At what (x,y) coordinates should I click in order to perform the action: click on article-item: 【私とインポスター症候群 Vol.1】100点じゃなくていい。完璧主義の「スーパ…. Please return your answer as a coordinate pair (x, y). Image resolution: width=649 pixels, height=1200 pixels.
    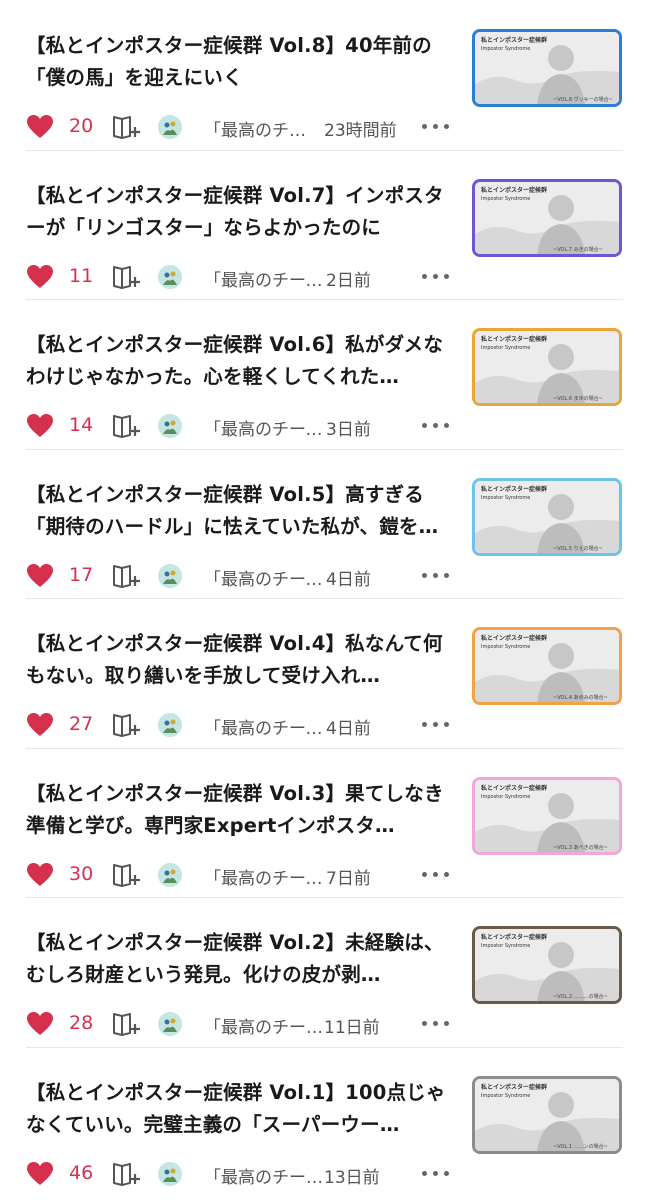
    Looking at the image, I should click on (324, 1121).